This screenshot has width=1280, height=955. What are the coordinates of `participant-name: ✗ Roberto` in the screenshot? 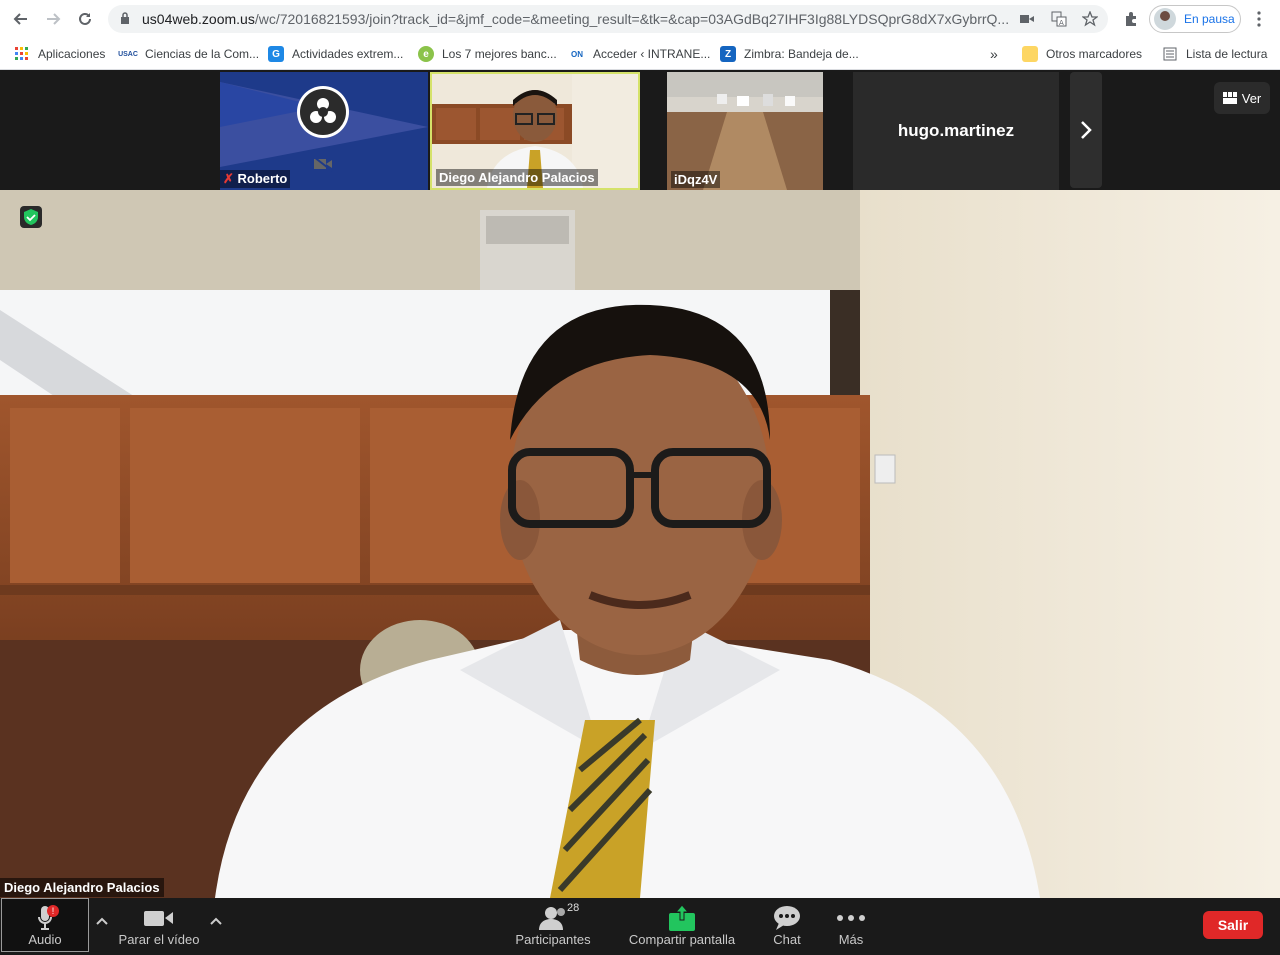 It's located at (255, 179).